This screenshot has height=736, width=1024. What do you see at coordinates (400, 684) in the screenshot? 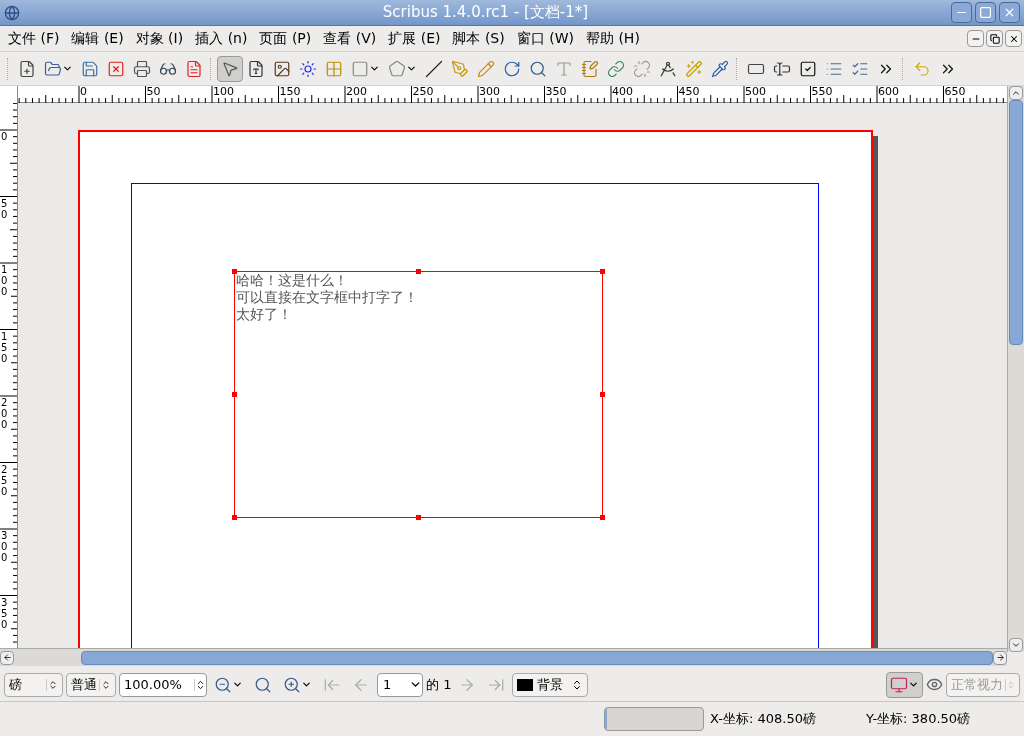
I see `page-select: 1` at bounding box center [400, 684].